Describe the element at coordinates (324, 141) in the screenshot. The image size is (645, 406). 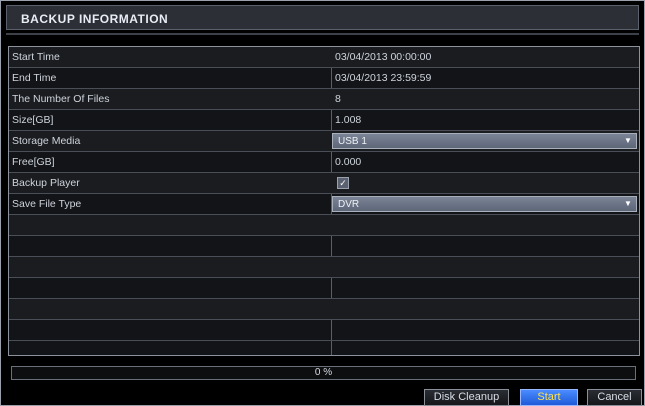
I see `row-storage-media: Storage Media USB 1 ▼` at that location.